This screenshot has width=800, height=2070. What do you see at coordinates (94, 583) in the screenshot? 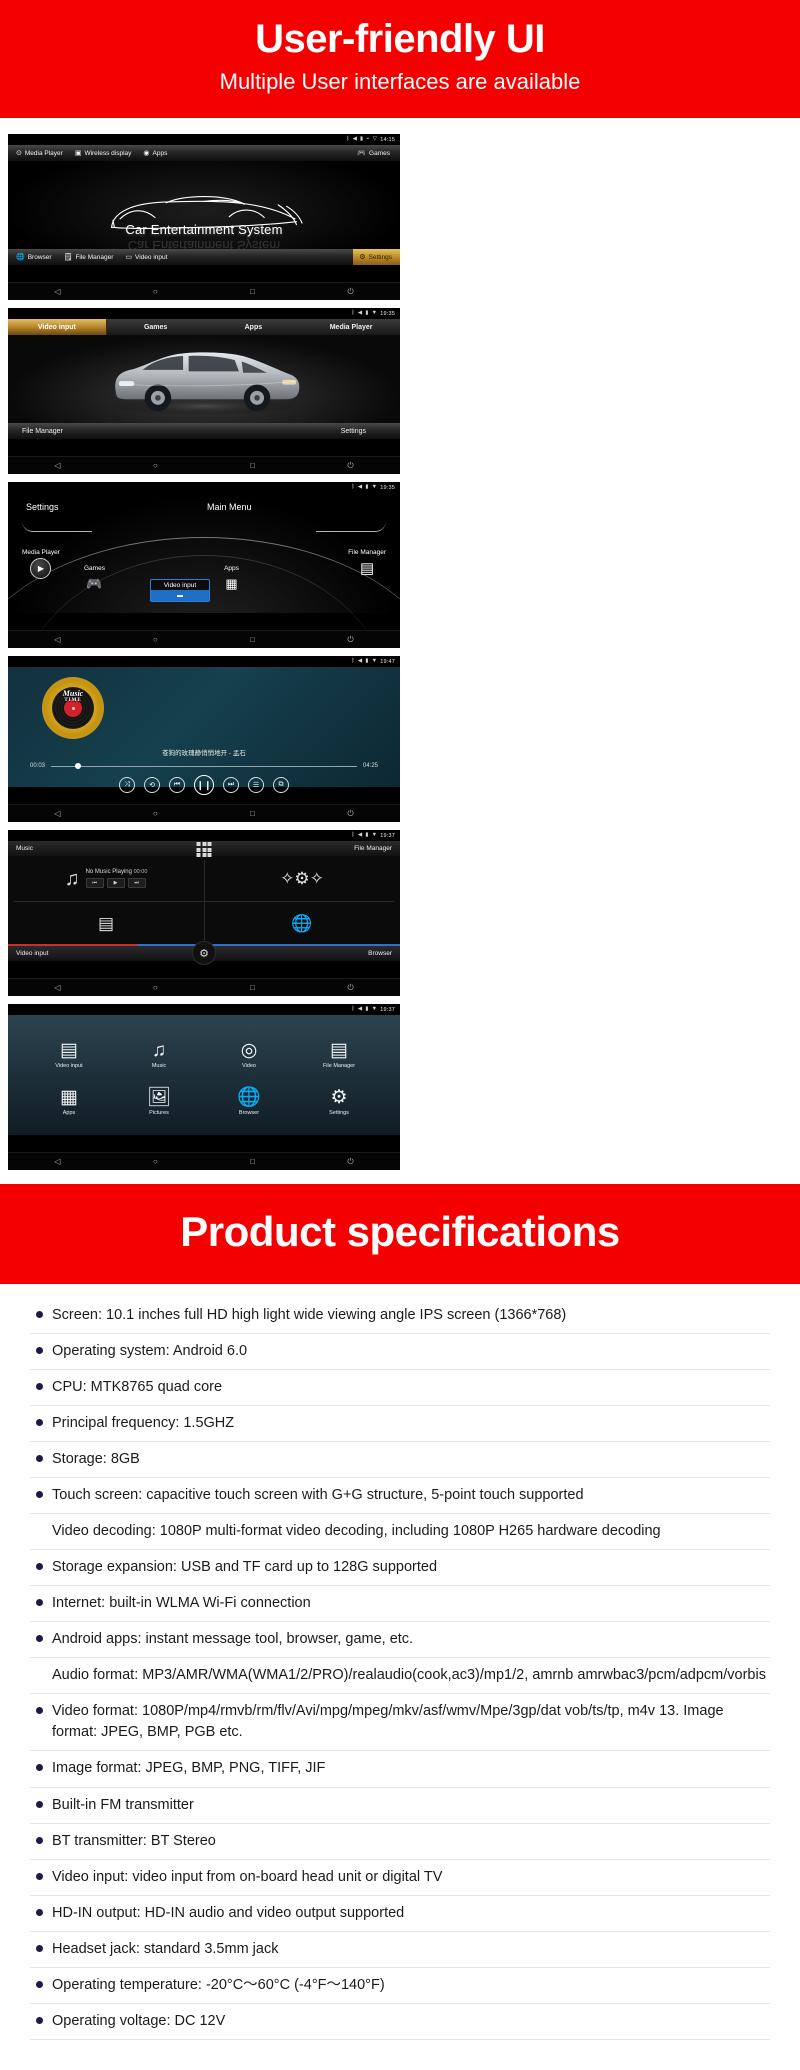
I see `gamepad-icon: 🎮` at bounding box center [94, 583].